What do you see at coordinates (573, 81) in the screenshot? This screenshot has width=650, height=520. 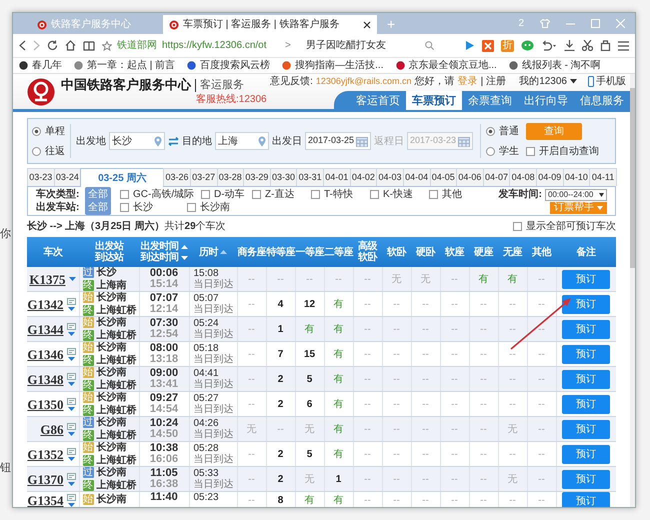 I see `caret-icon` at bounding box center [573, 81].